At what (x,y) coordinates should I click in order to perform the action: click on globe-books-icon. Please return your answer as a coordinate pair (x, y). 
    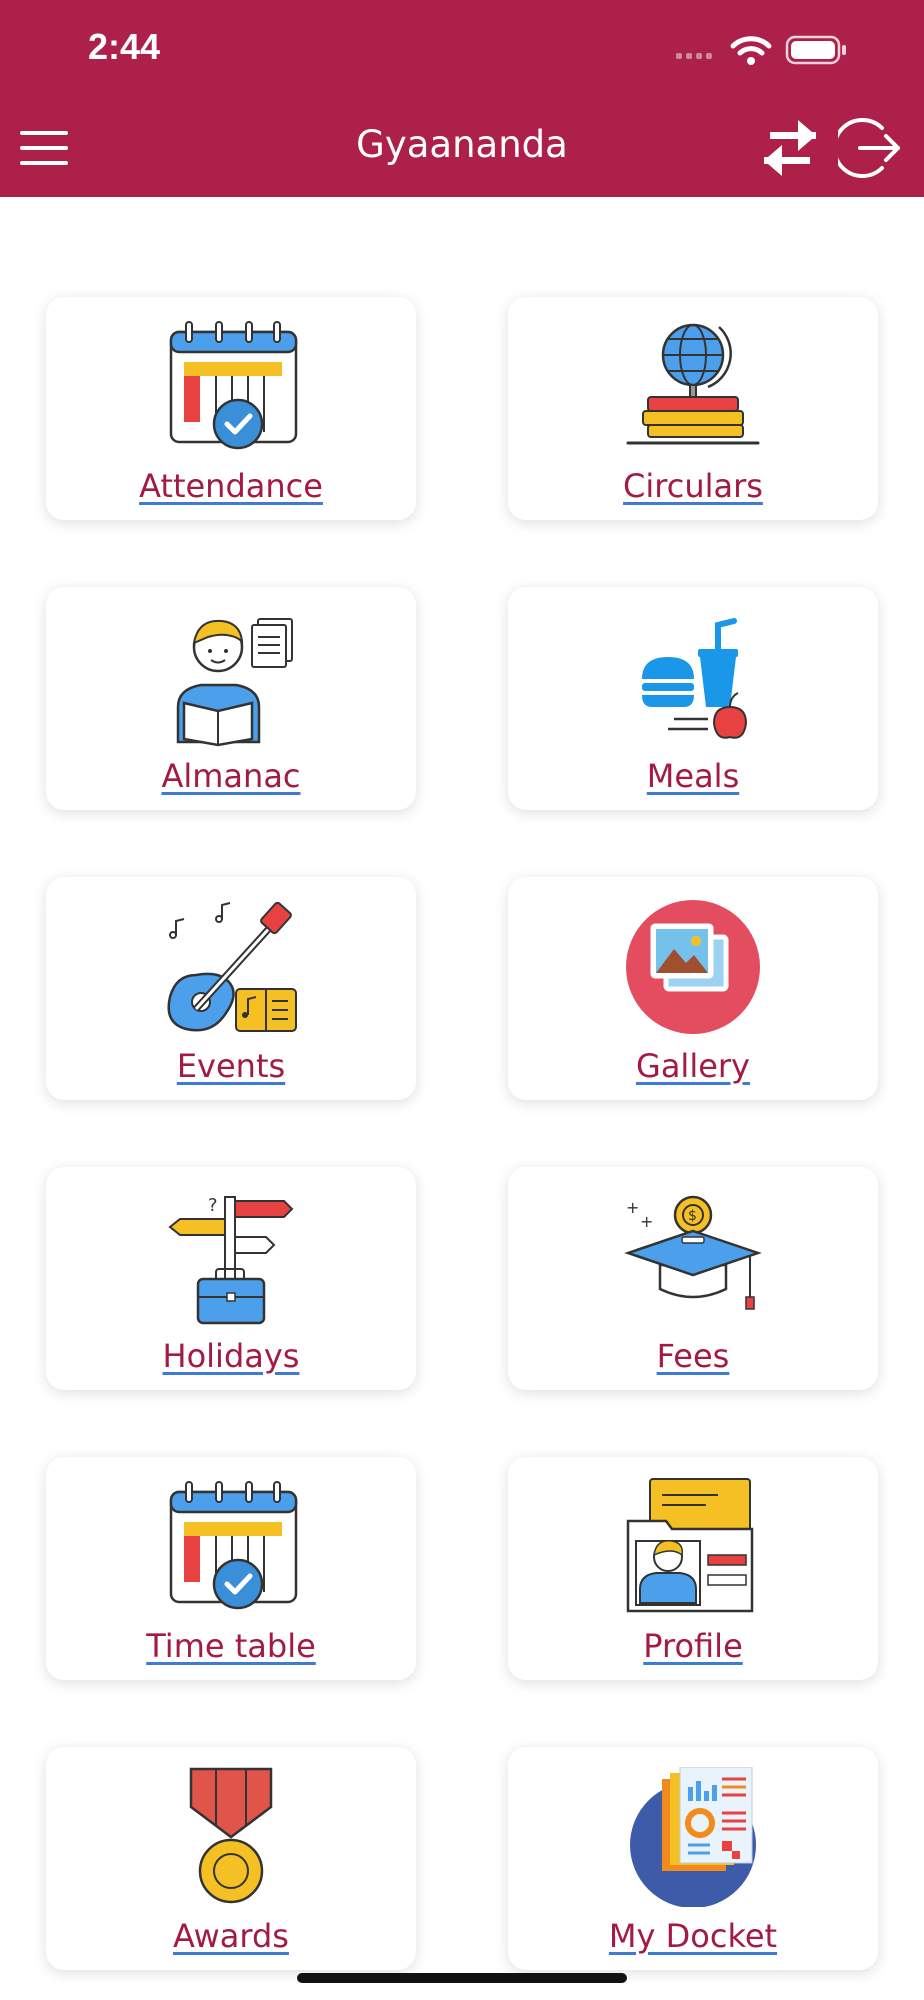
    Looking at the image, I should click on (693, 384).